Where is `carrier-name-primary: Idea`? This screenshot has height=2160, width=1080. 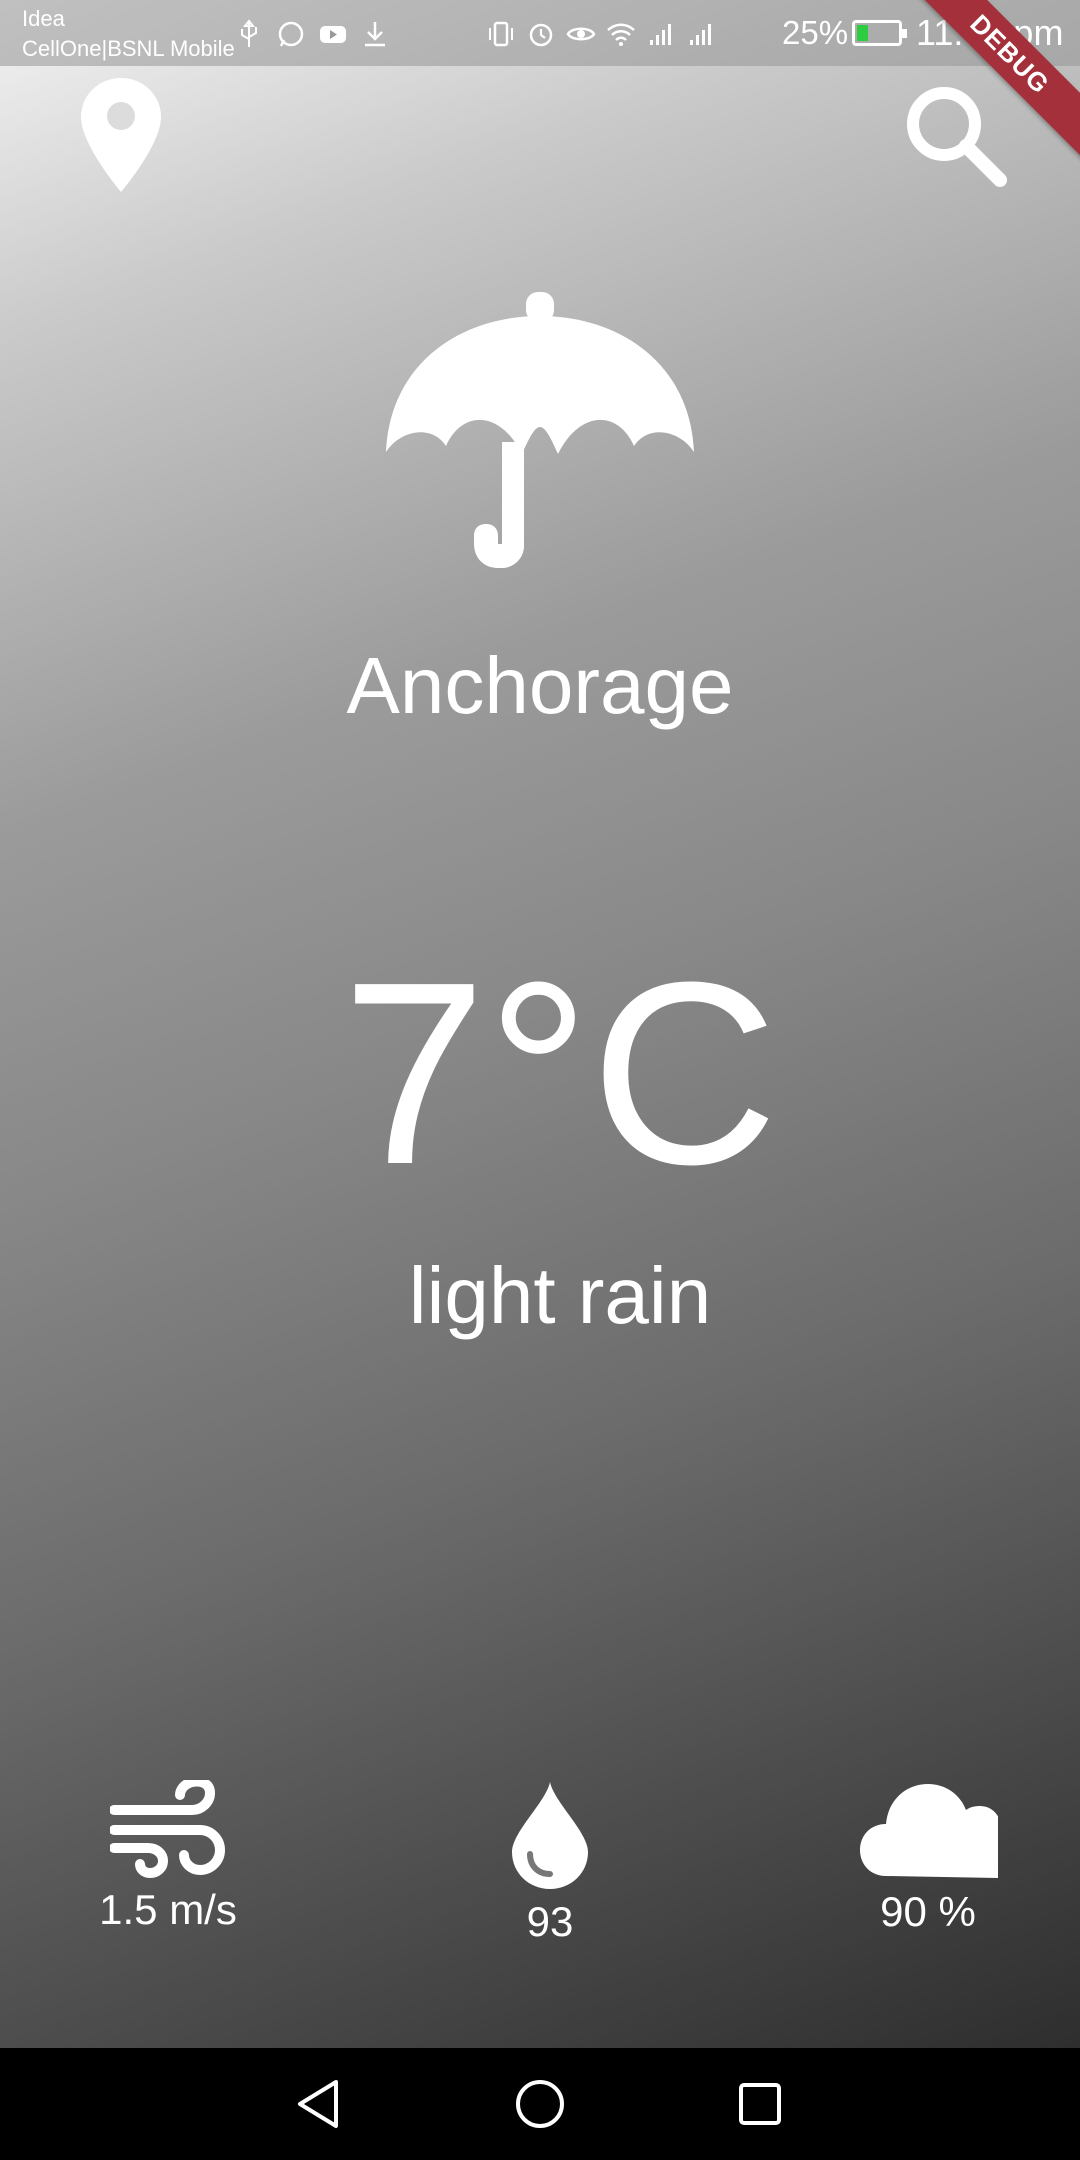 carrier-name-primary: Idea is located at coordinates (43, 18).